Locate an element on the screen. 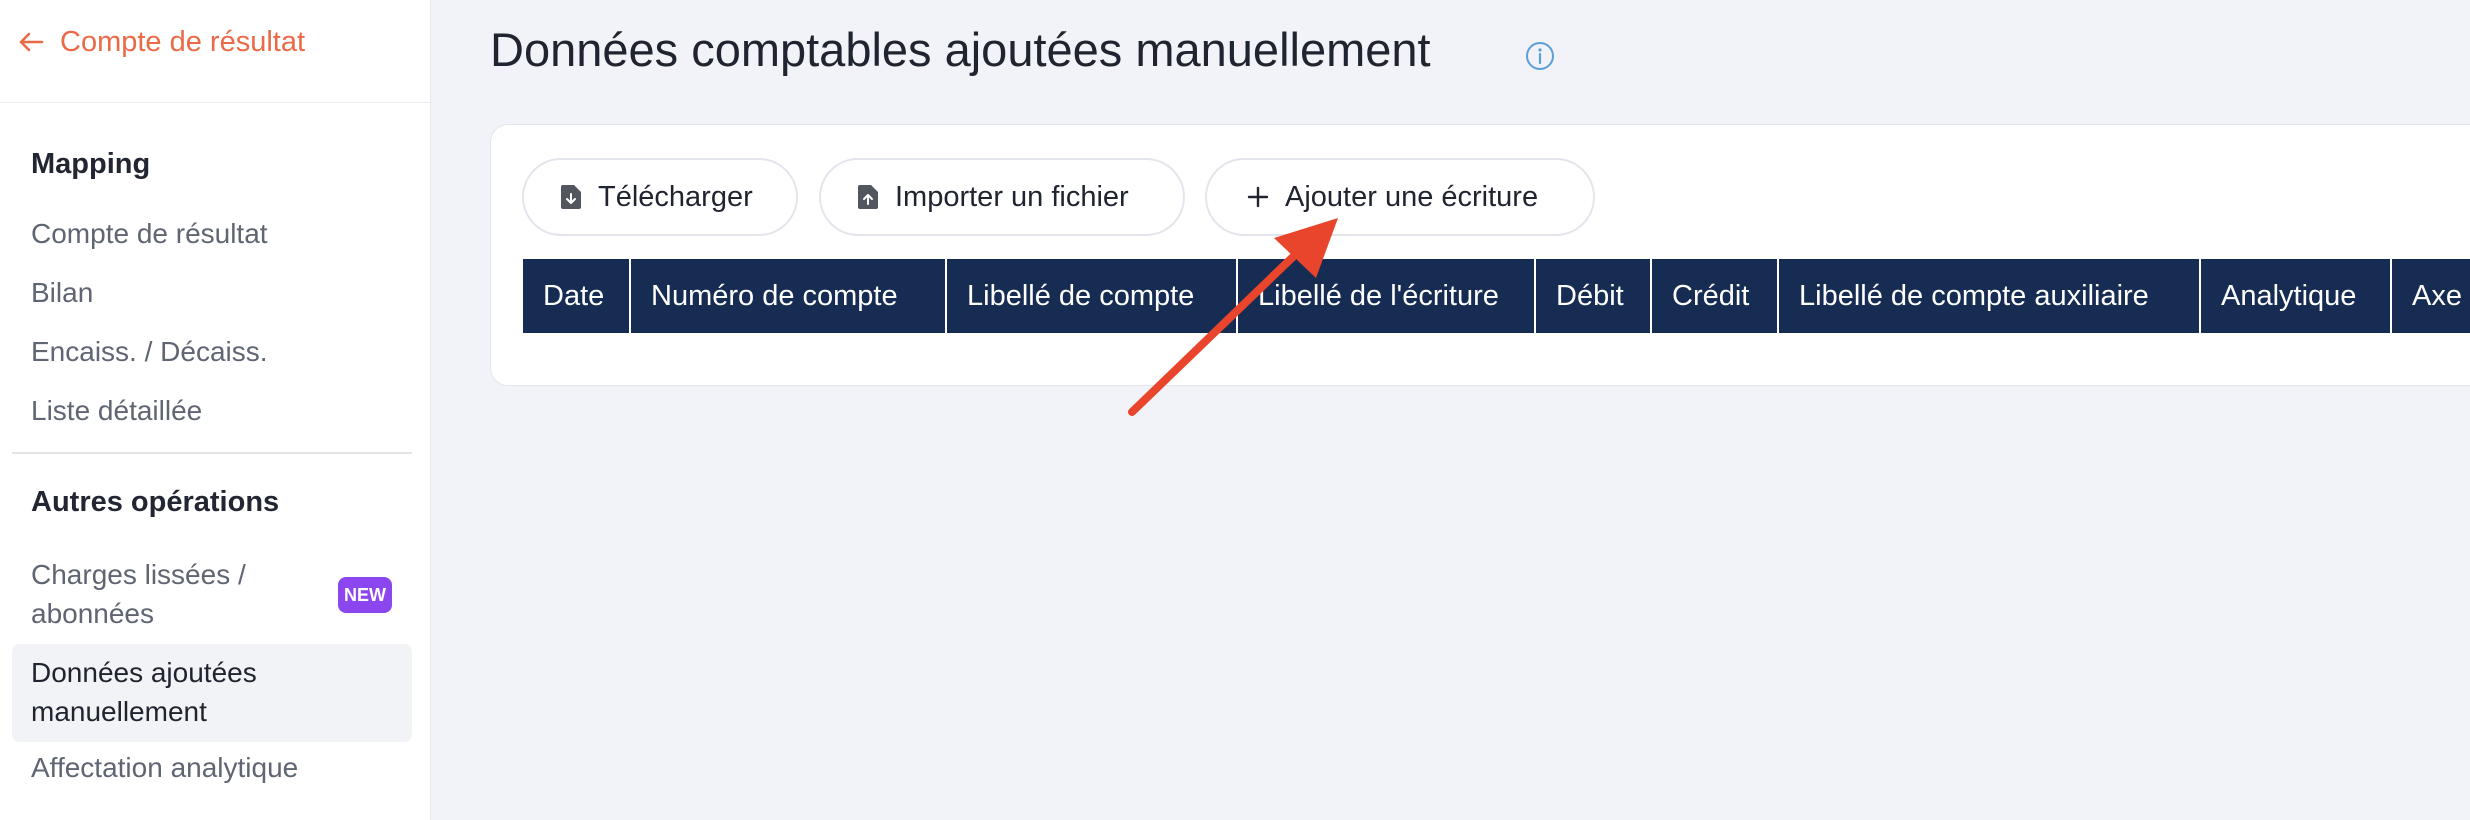 The image size is (2470, 820). page-title: Données comptables ajoutées manuellement is located at coordinates (960, 49).